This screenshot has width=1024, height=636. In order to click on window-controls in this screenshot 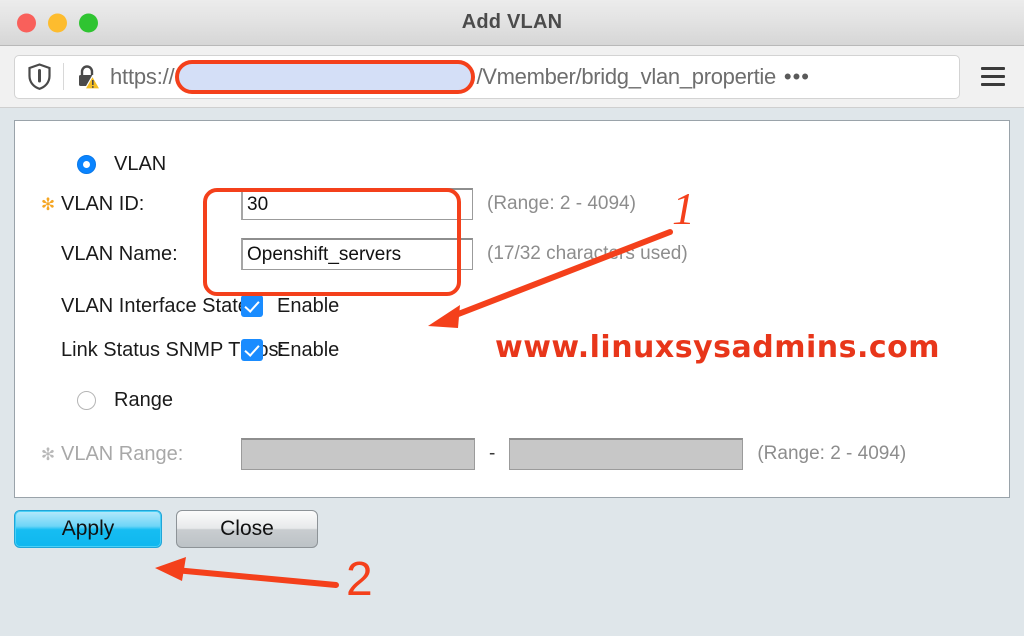, I will do `click(57, 22)`.